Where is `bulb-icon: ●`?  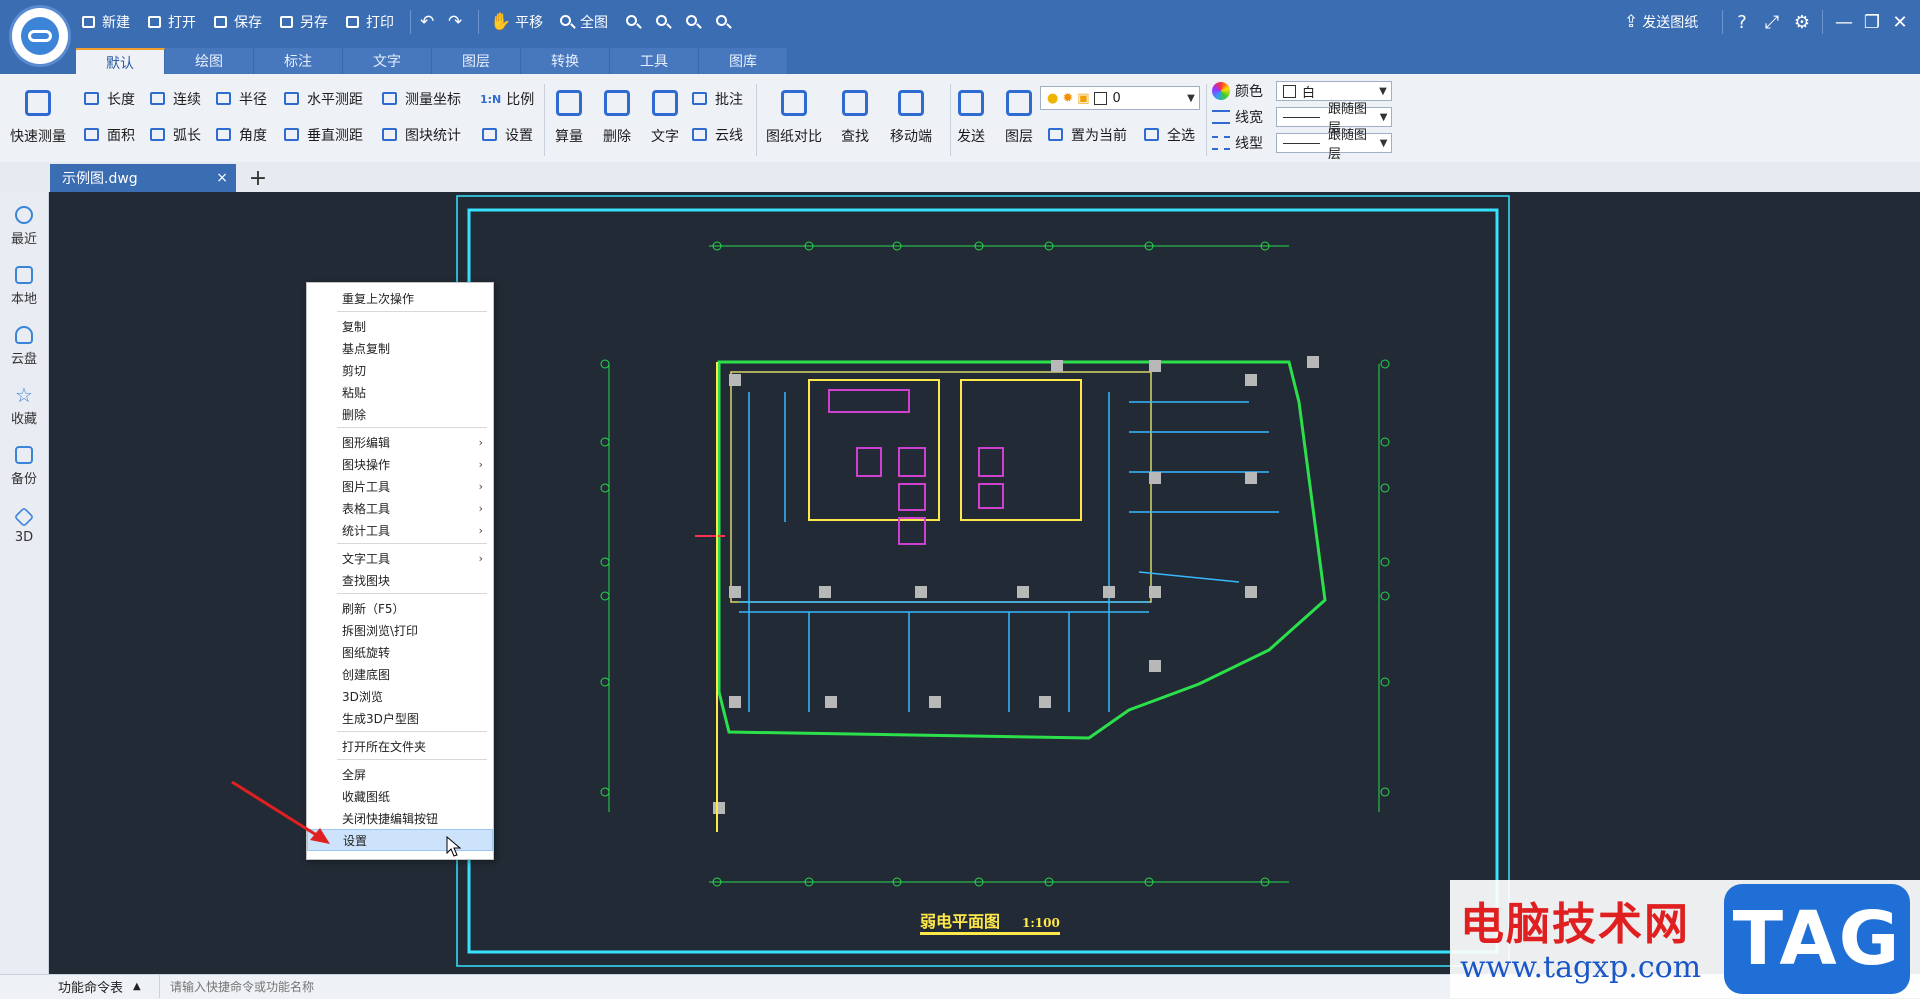
bulb-icon: ● is located at coordinates (1053, 98).